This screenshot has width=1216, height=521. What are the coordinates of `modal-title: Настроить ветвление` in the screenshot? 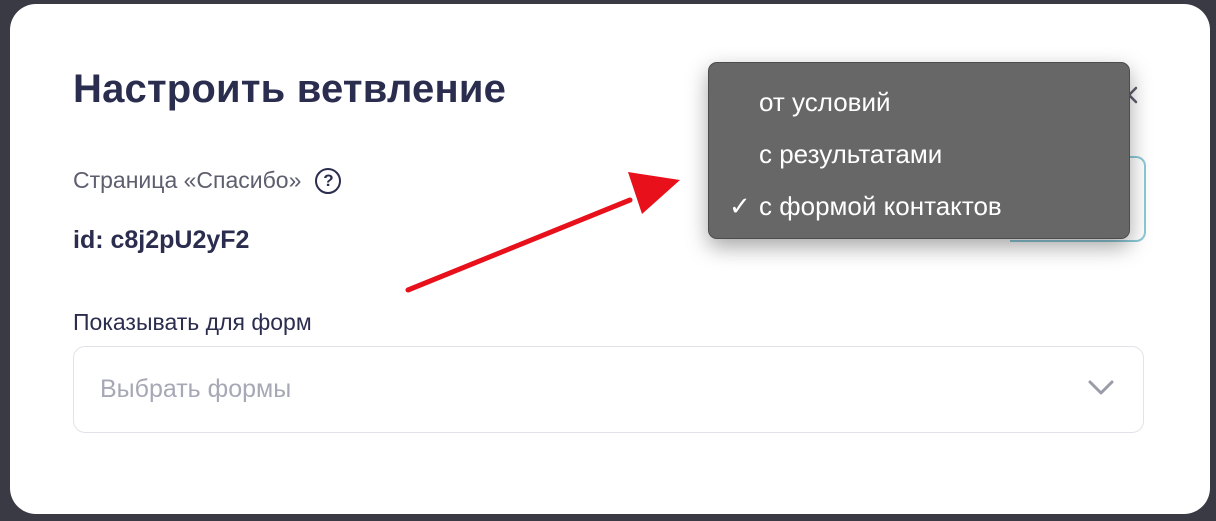 It's located at (290, 89).